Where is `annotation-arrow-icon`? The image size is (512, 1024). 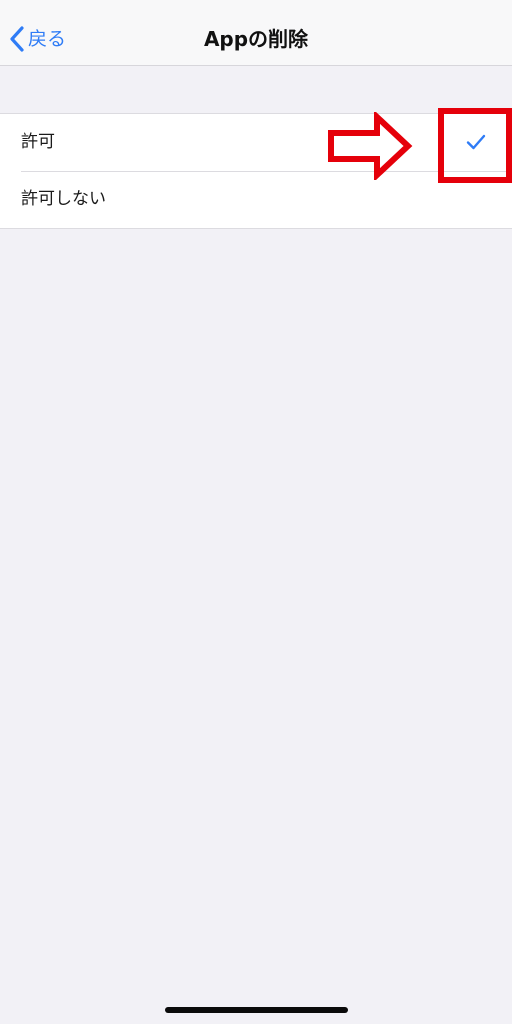 annotation-arrow-icon is located at coordinates (370, 147).